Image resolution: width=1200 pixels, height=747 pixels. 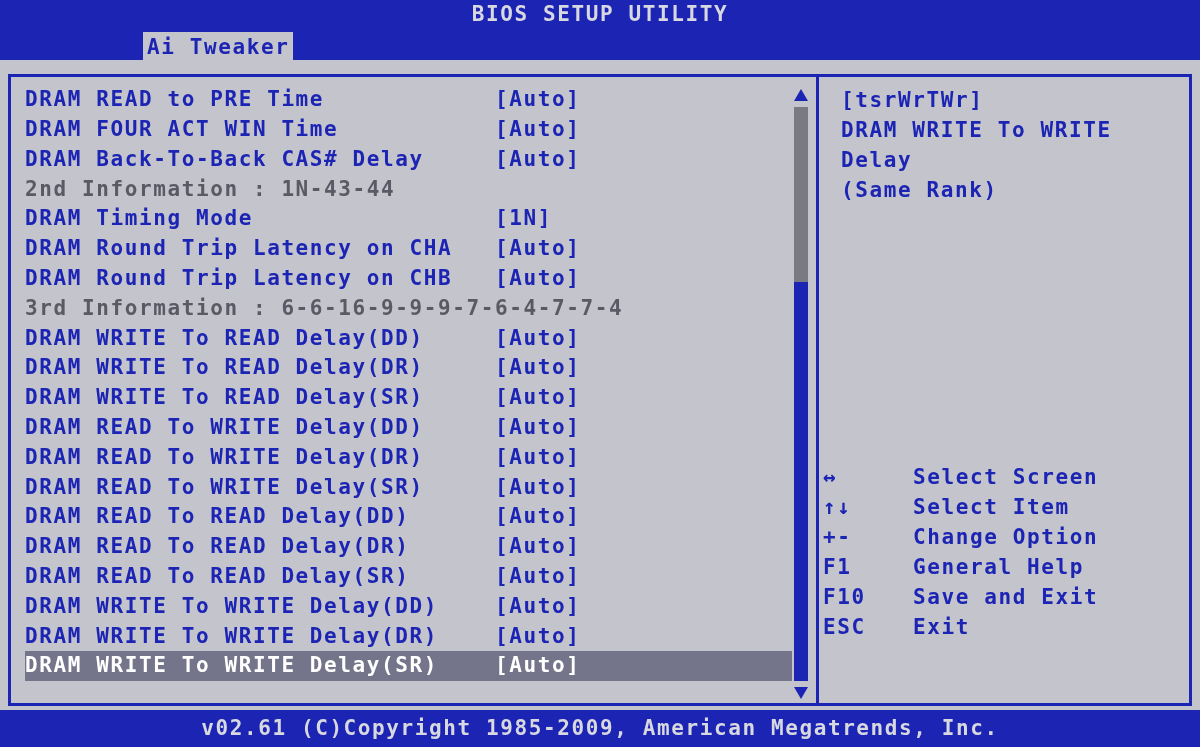 What do you see at coordinates (408, 397) in the screenshot?
I see `setting-row: DRAM WRITE To READ Delay(SR) [Auto]` at bounding box center [408, 397].